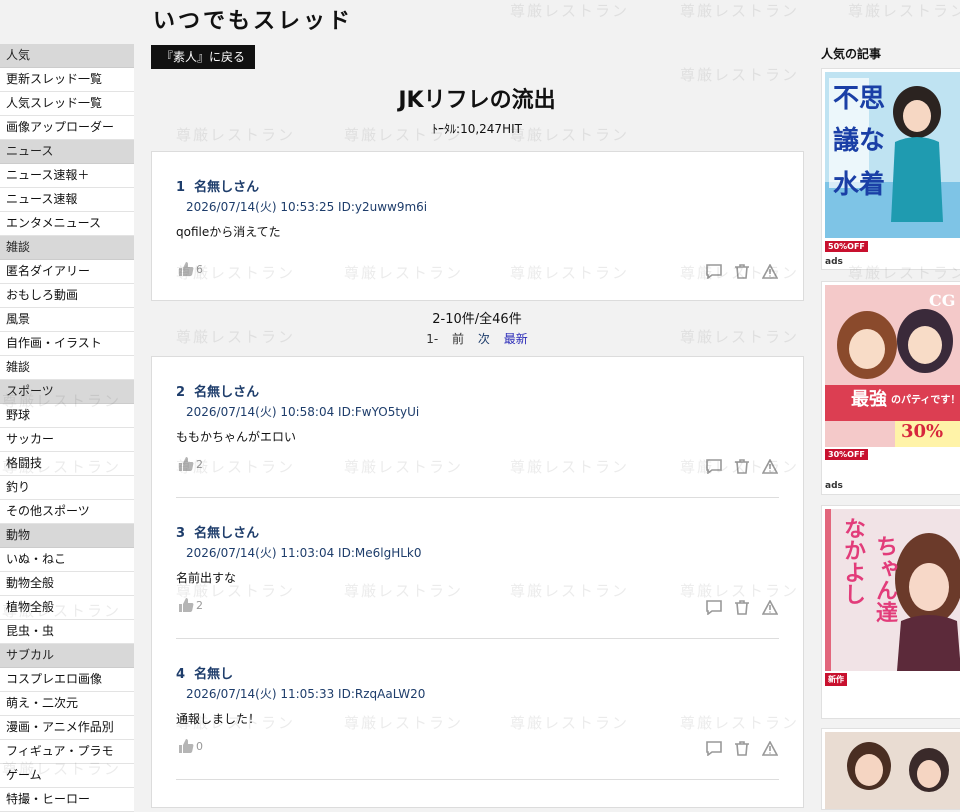 The width and height of the screenshot is (960, 812). Describe the element at coordinates (67, 80) in the screenshot. I see `sidebar-item-updated-threads: 更新スレッド一覧` at that location.